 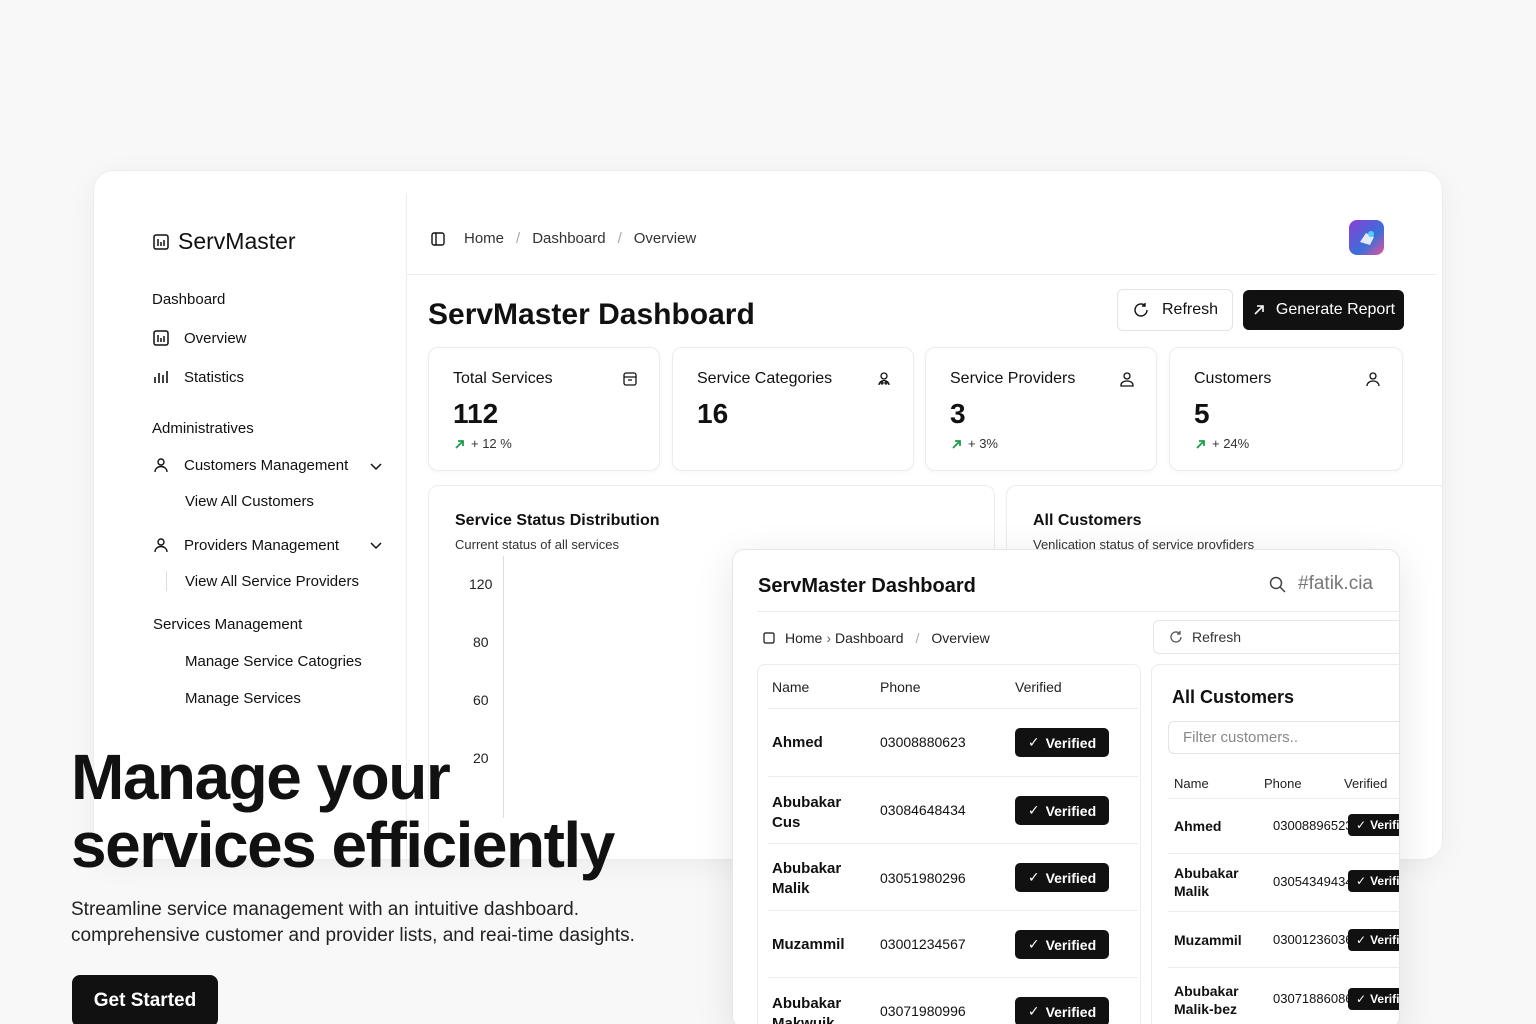 I want to click on table-row: Abubakar Malik 03054349434 ✓Verified, so click(x=1283, y=882).